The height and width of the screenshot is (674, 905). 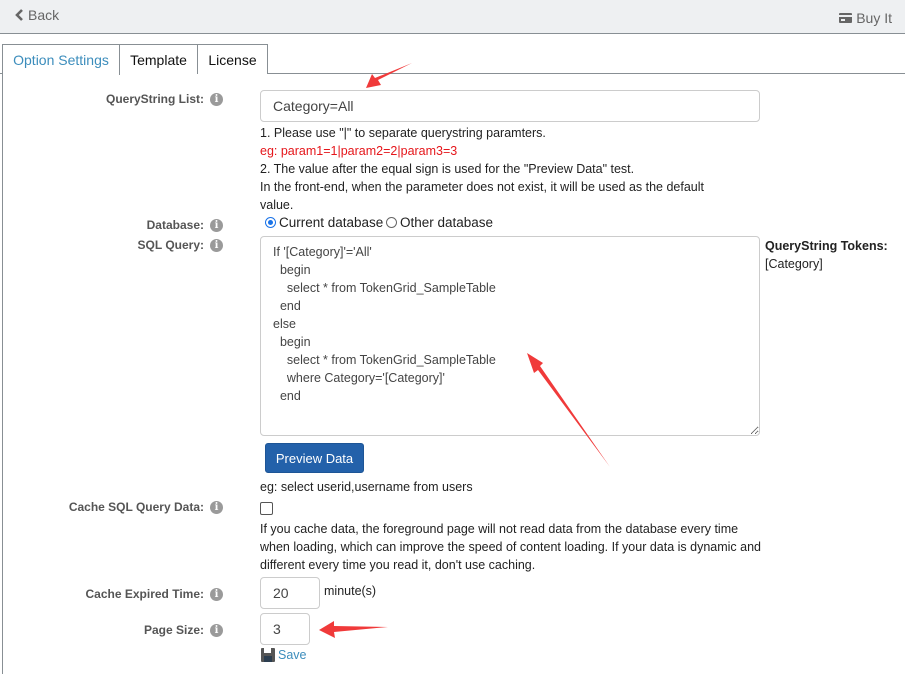 I want to click on page-size-label: Page Size: i, so click(x=183, y=630).